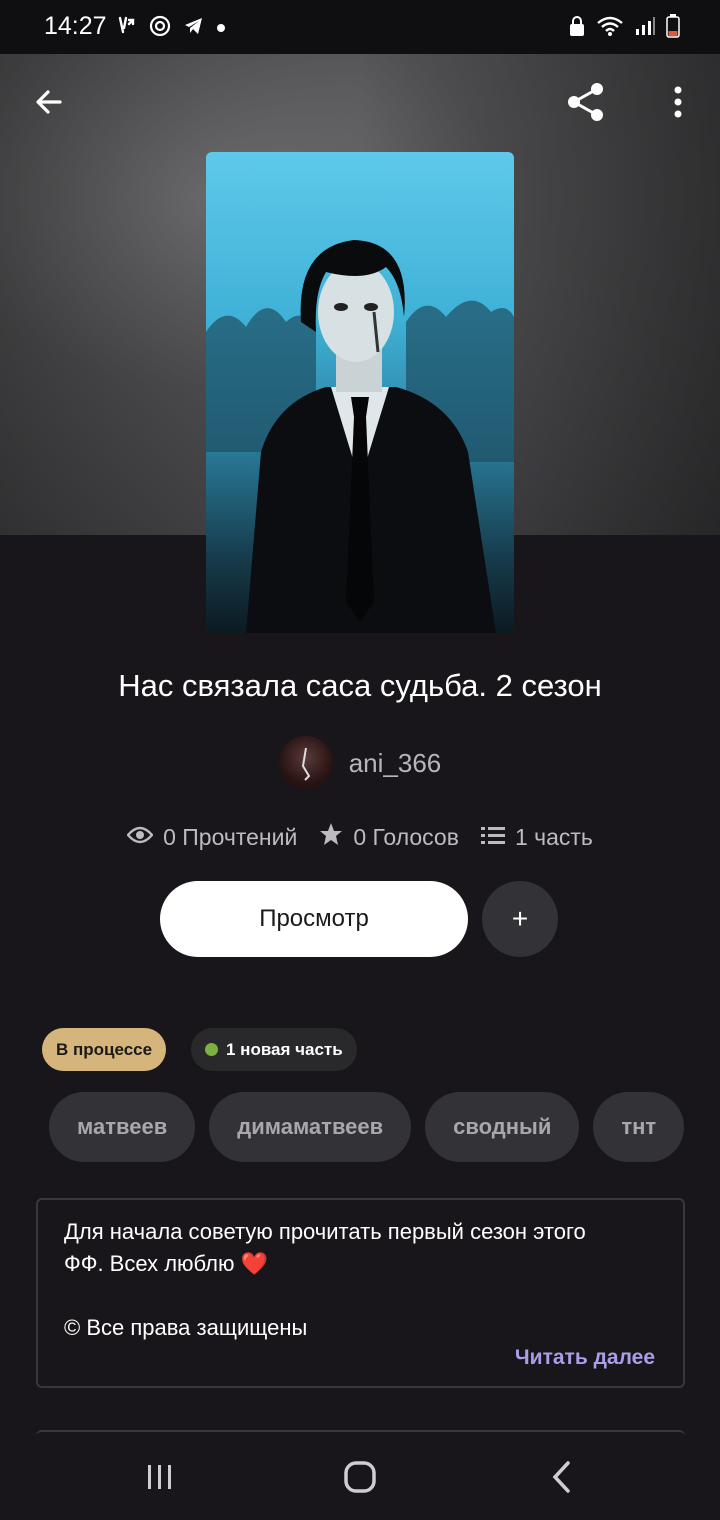 This screenshot has width=720, height=1520. Describe the element at coordinates (305, 763) in the screenshot. I see `avatar` at that location.